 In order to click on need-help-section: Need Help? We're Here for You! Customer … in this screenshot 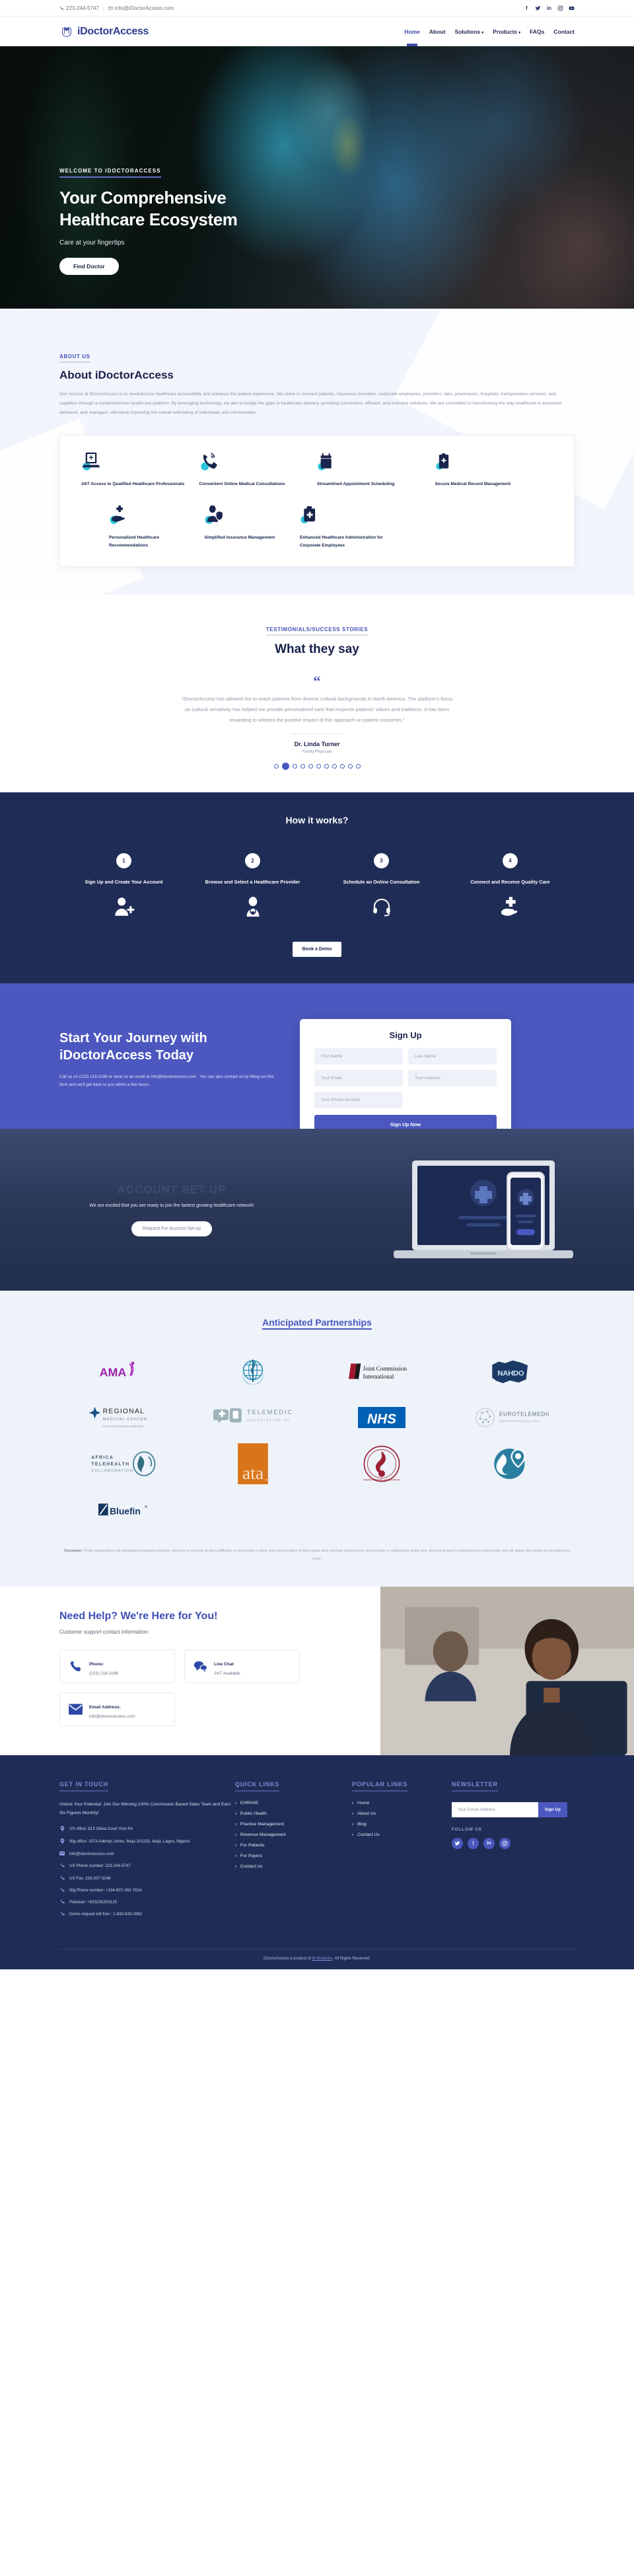, I will do `click(317, 1672)`.